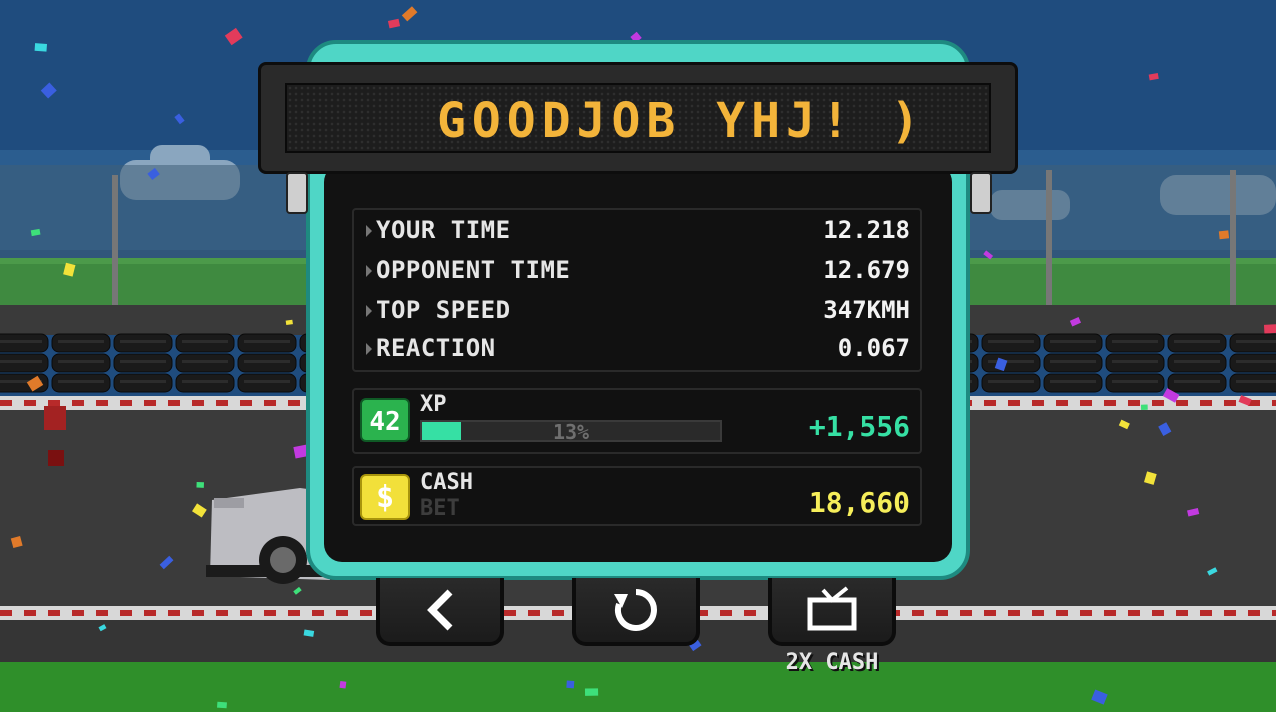  What do you see at coordinates (443, 310) in the screenshot?
I see `stat-label: TOP SPEED` at bounding box center [443, 310].